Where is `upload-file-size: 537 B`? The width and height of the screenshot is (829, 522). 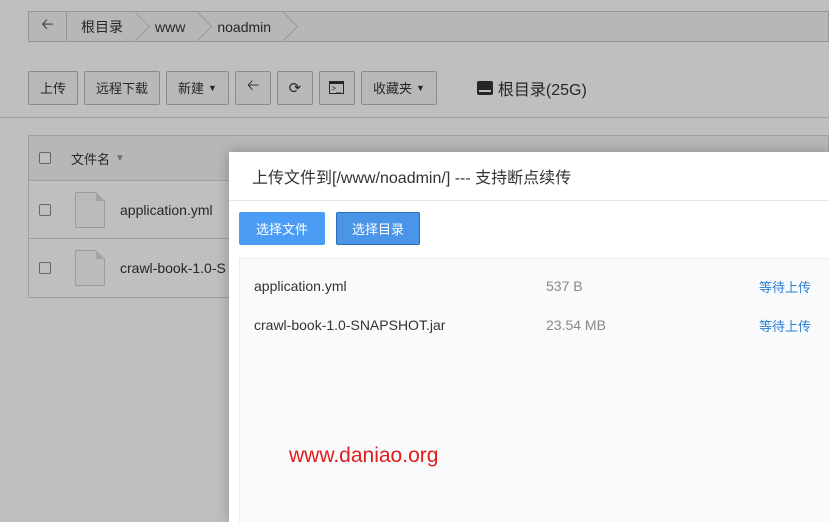
upload-file-size: 537 B is located at coordinates (564, 286).